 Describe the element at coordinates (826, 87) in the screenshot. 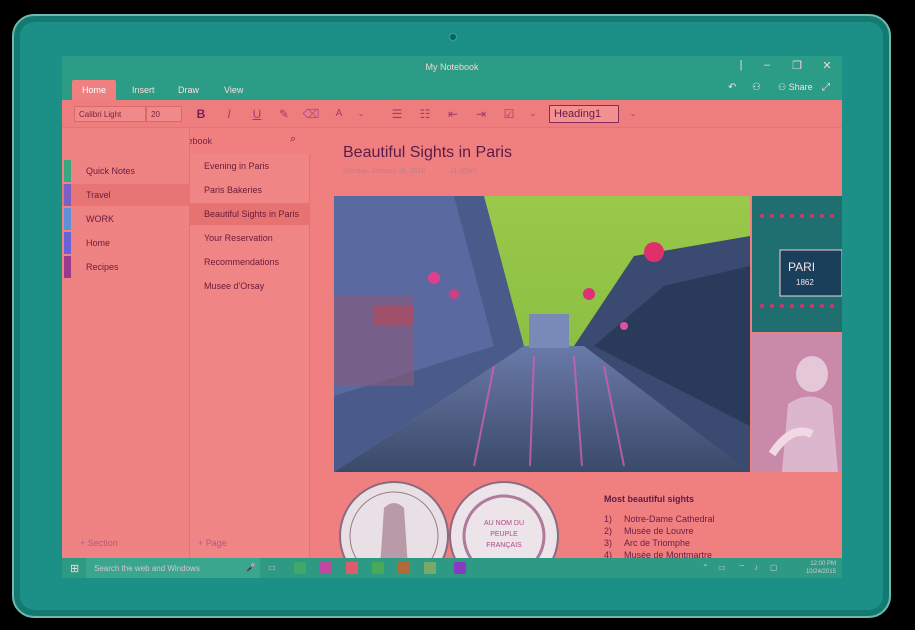

I see `fullscreen-icon: ⤢` at that location.